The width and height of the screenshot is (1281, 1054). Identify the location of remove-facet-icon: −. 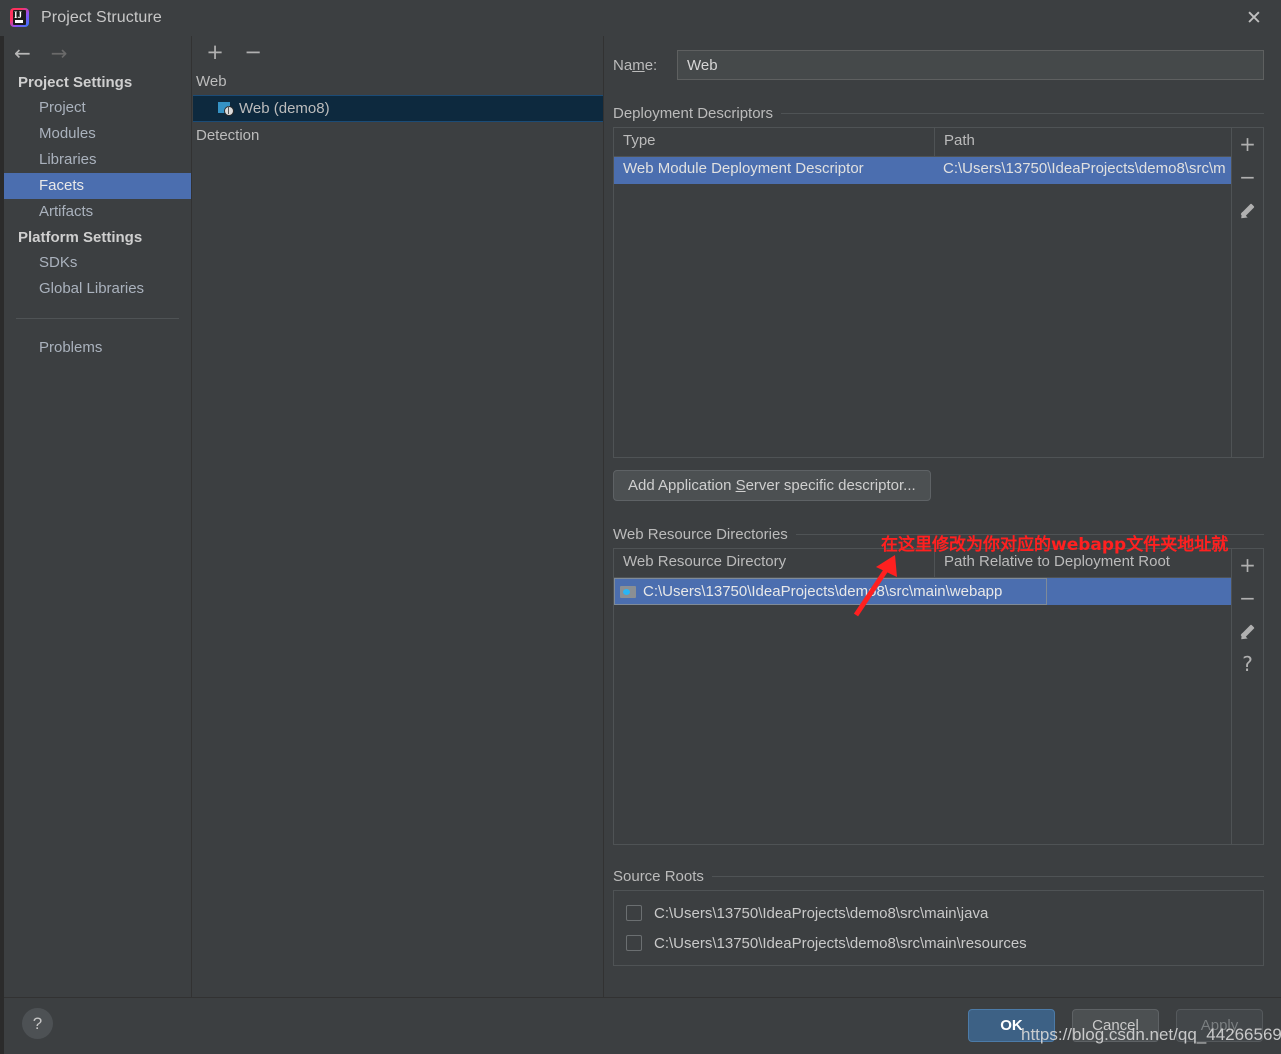
(253, 51).